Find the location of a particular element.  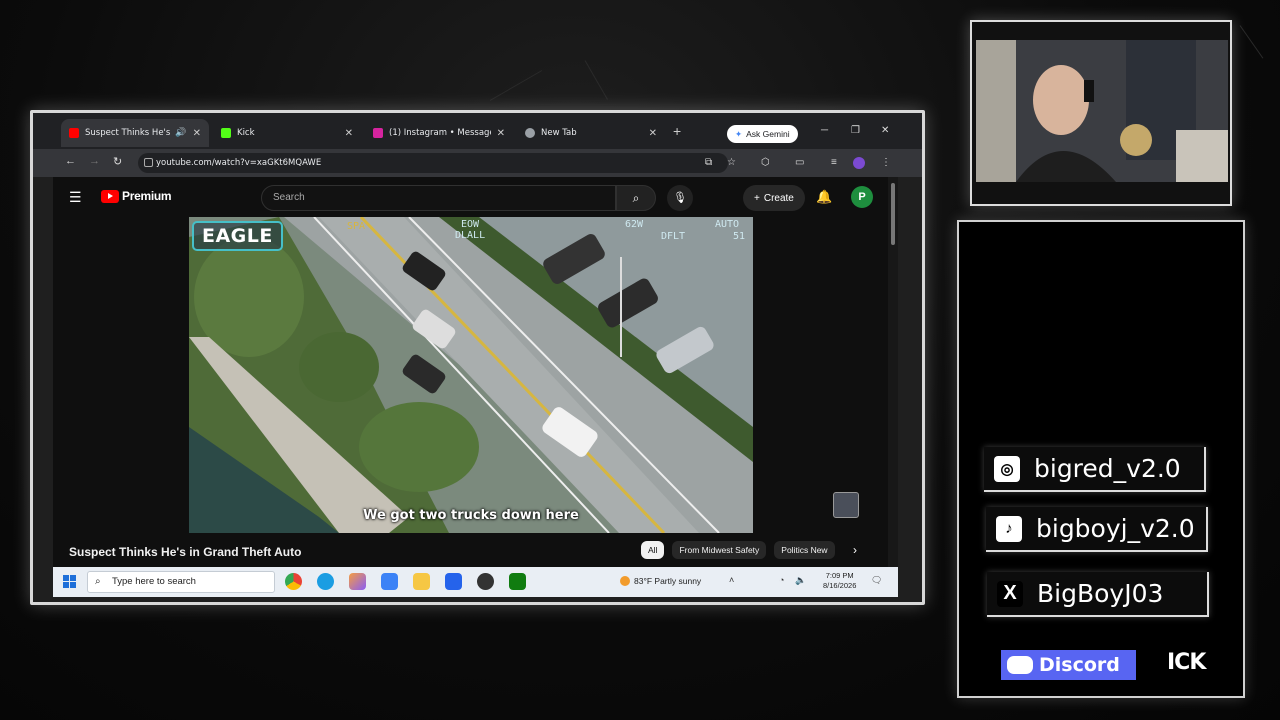

youtube-brand-label: Premium is located at coordinates (147, 196).